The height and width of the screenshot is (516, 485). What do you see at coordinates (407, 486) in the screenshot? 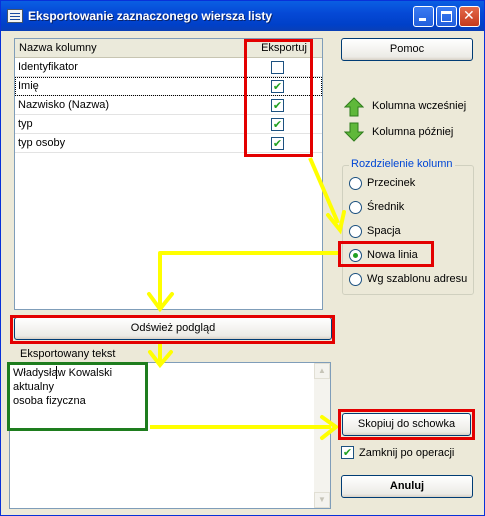
I see `cancel-button: Anuluj` at bounding box center [407, 486].